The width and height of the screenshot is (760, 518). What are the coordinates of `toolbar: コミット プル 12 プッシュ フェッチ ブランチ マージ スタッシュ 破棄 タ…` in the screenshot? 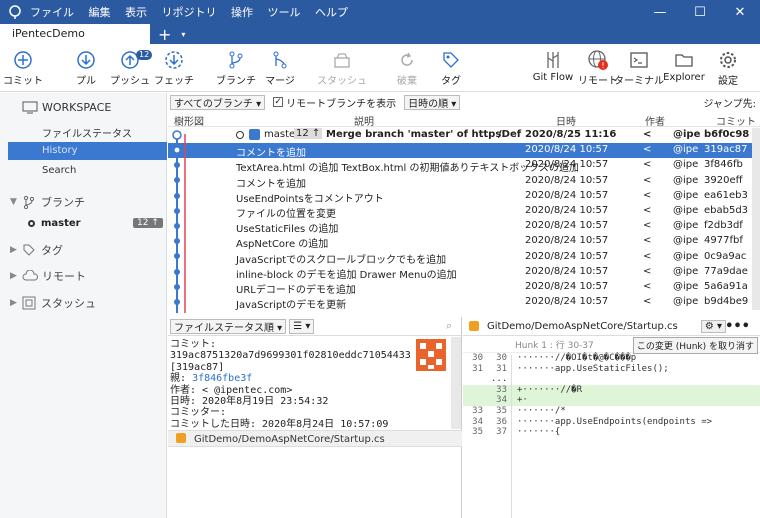 It's located at (380, 68).